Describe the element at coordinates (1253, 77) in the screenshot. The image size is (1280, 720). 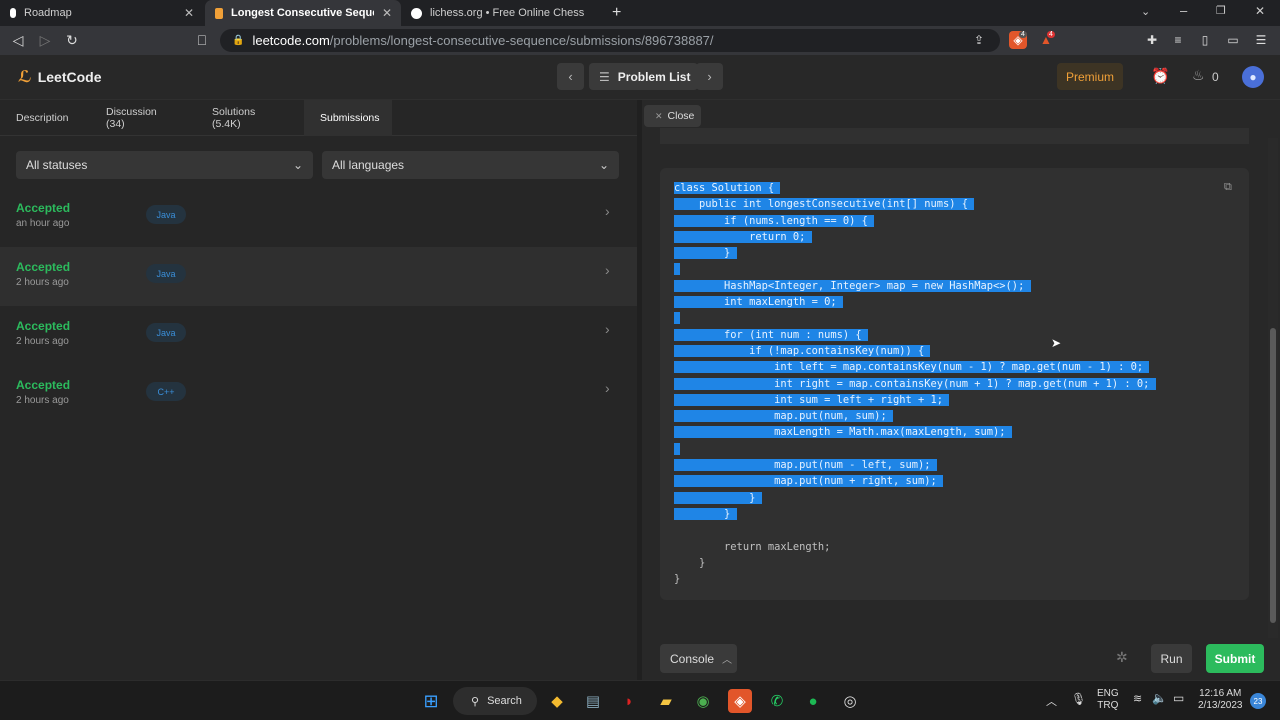
I see `avatar: ●` at that location.